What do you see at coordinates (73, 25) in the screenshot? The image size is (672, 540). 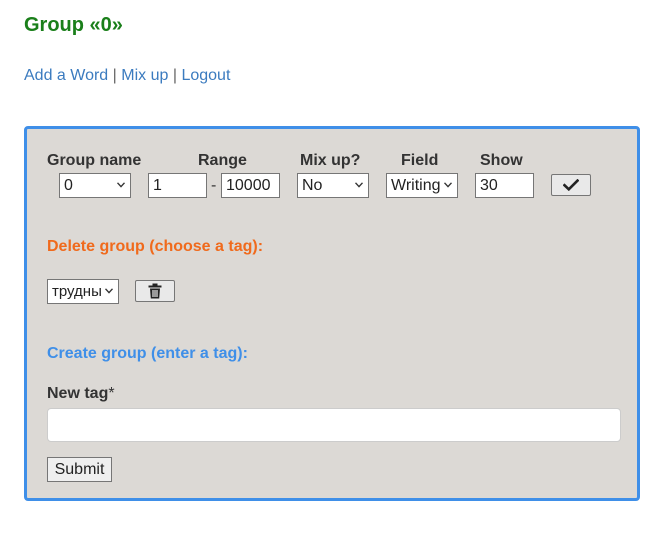 I see `page-title: Group «0»` at bounding box center [73, 25].